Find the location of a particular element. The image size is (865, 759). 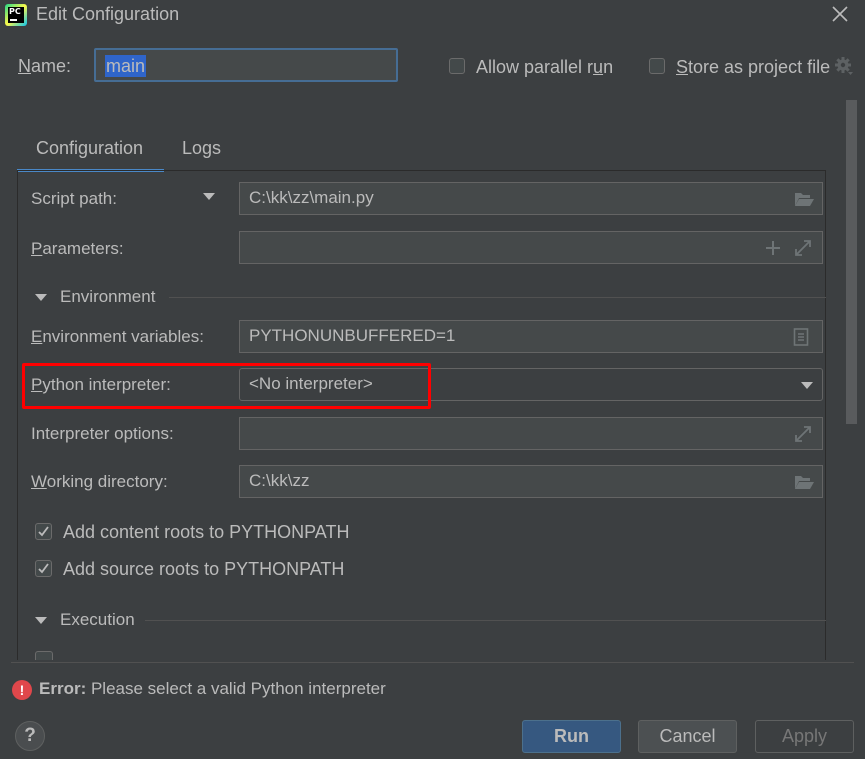

cancel-button: Cancel is located at coordinates (687, 736).